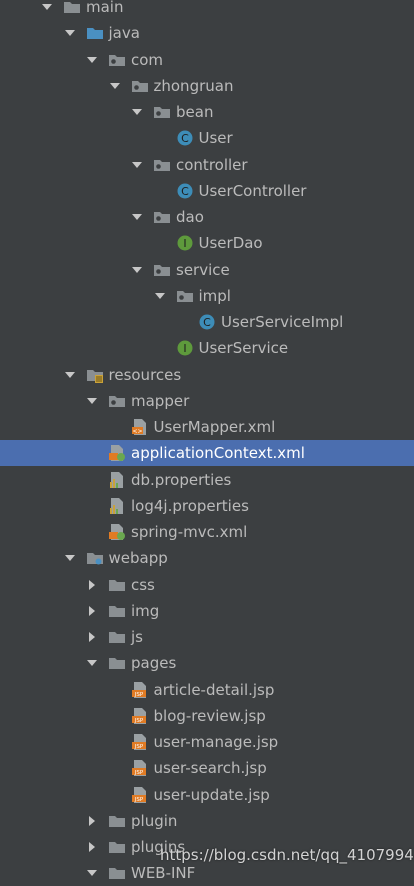 The image size is (414, 886). I want to click on tree-item-label: user-search.jsp, so click(210, 768).